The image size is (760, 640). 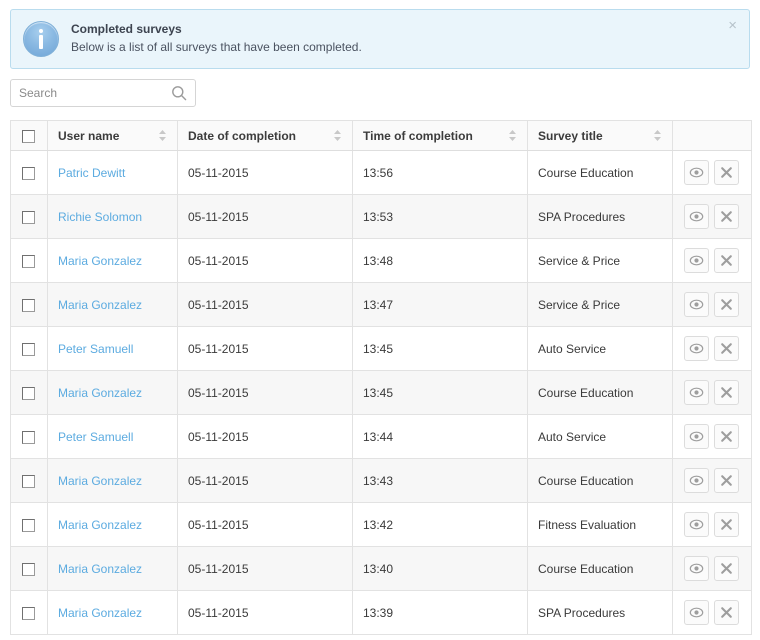 I want to click on column-header-actions, so click(x=712, y=135).